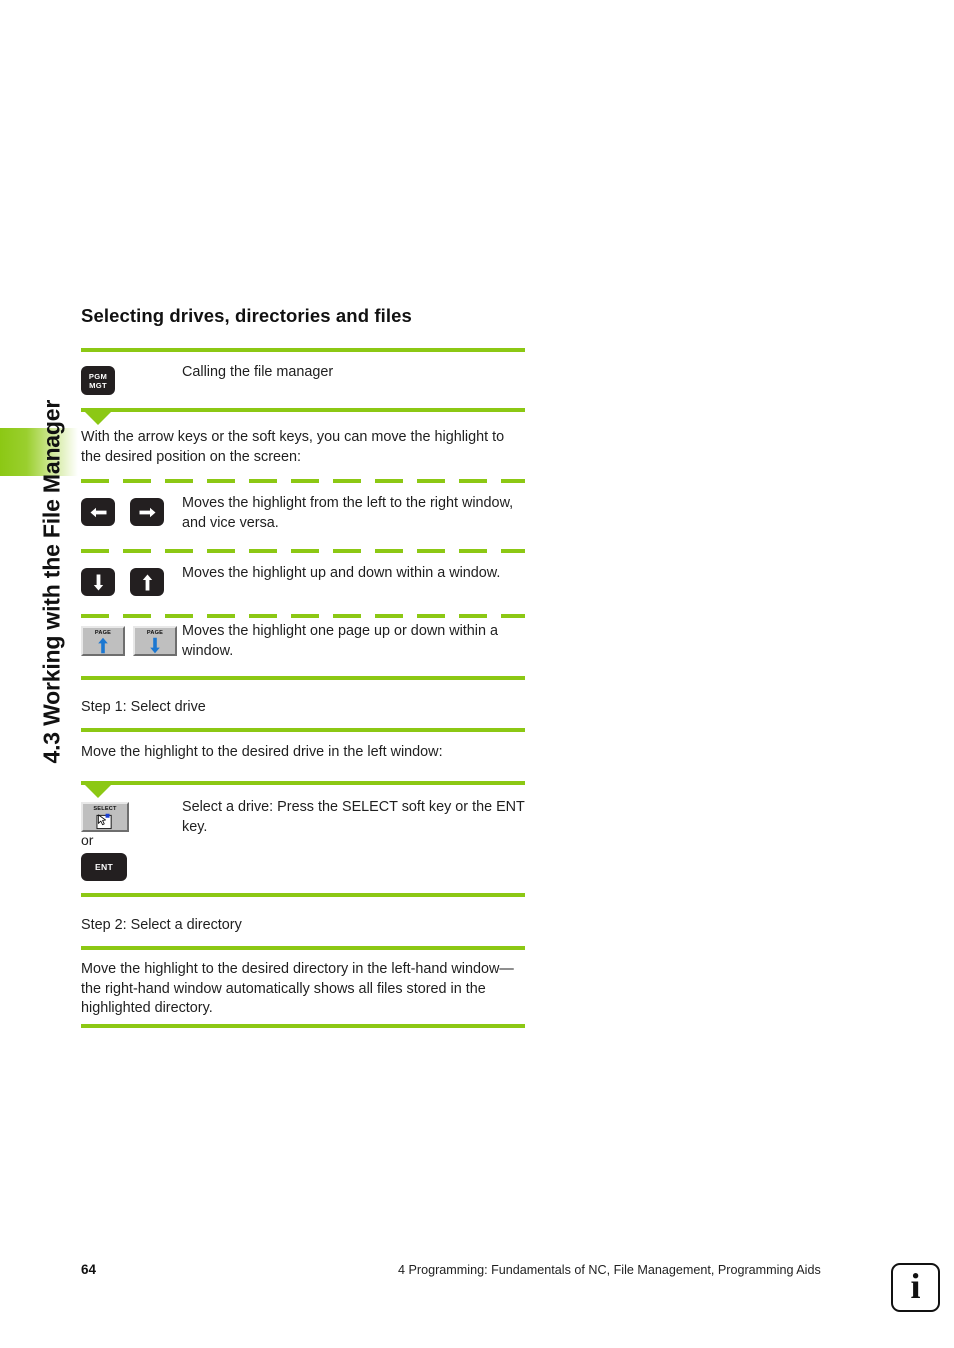 Image resolution: width=954 pixels, height=1348 pixels. What do you see at coordinates (161, 925) in the screenshot?
I see `step2-title: Step 2: Select a directory` at bounding box center [161, 925].